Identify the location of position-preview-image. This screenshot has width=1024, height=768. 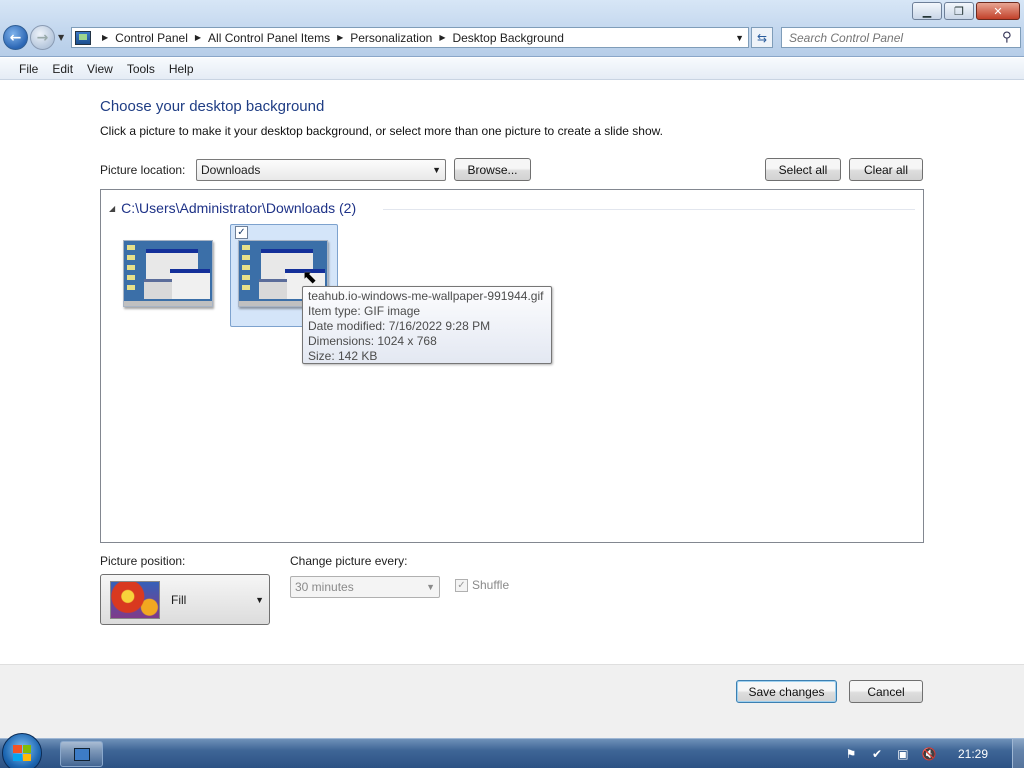
(135, 599).